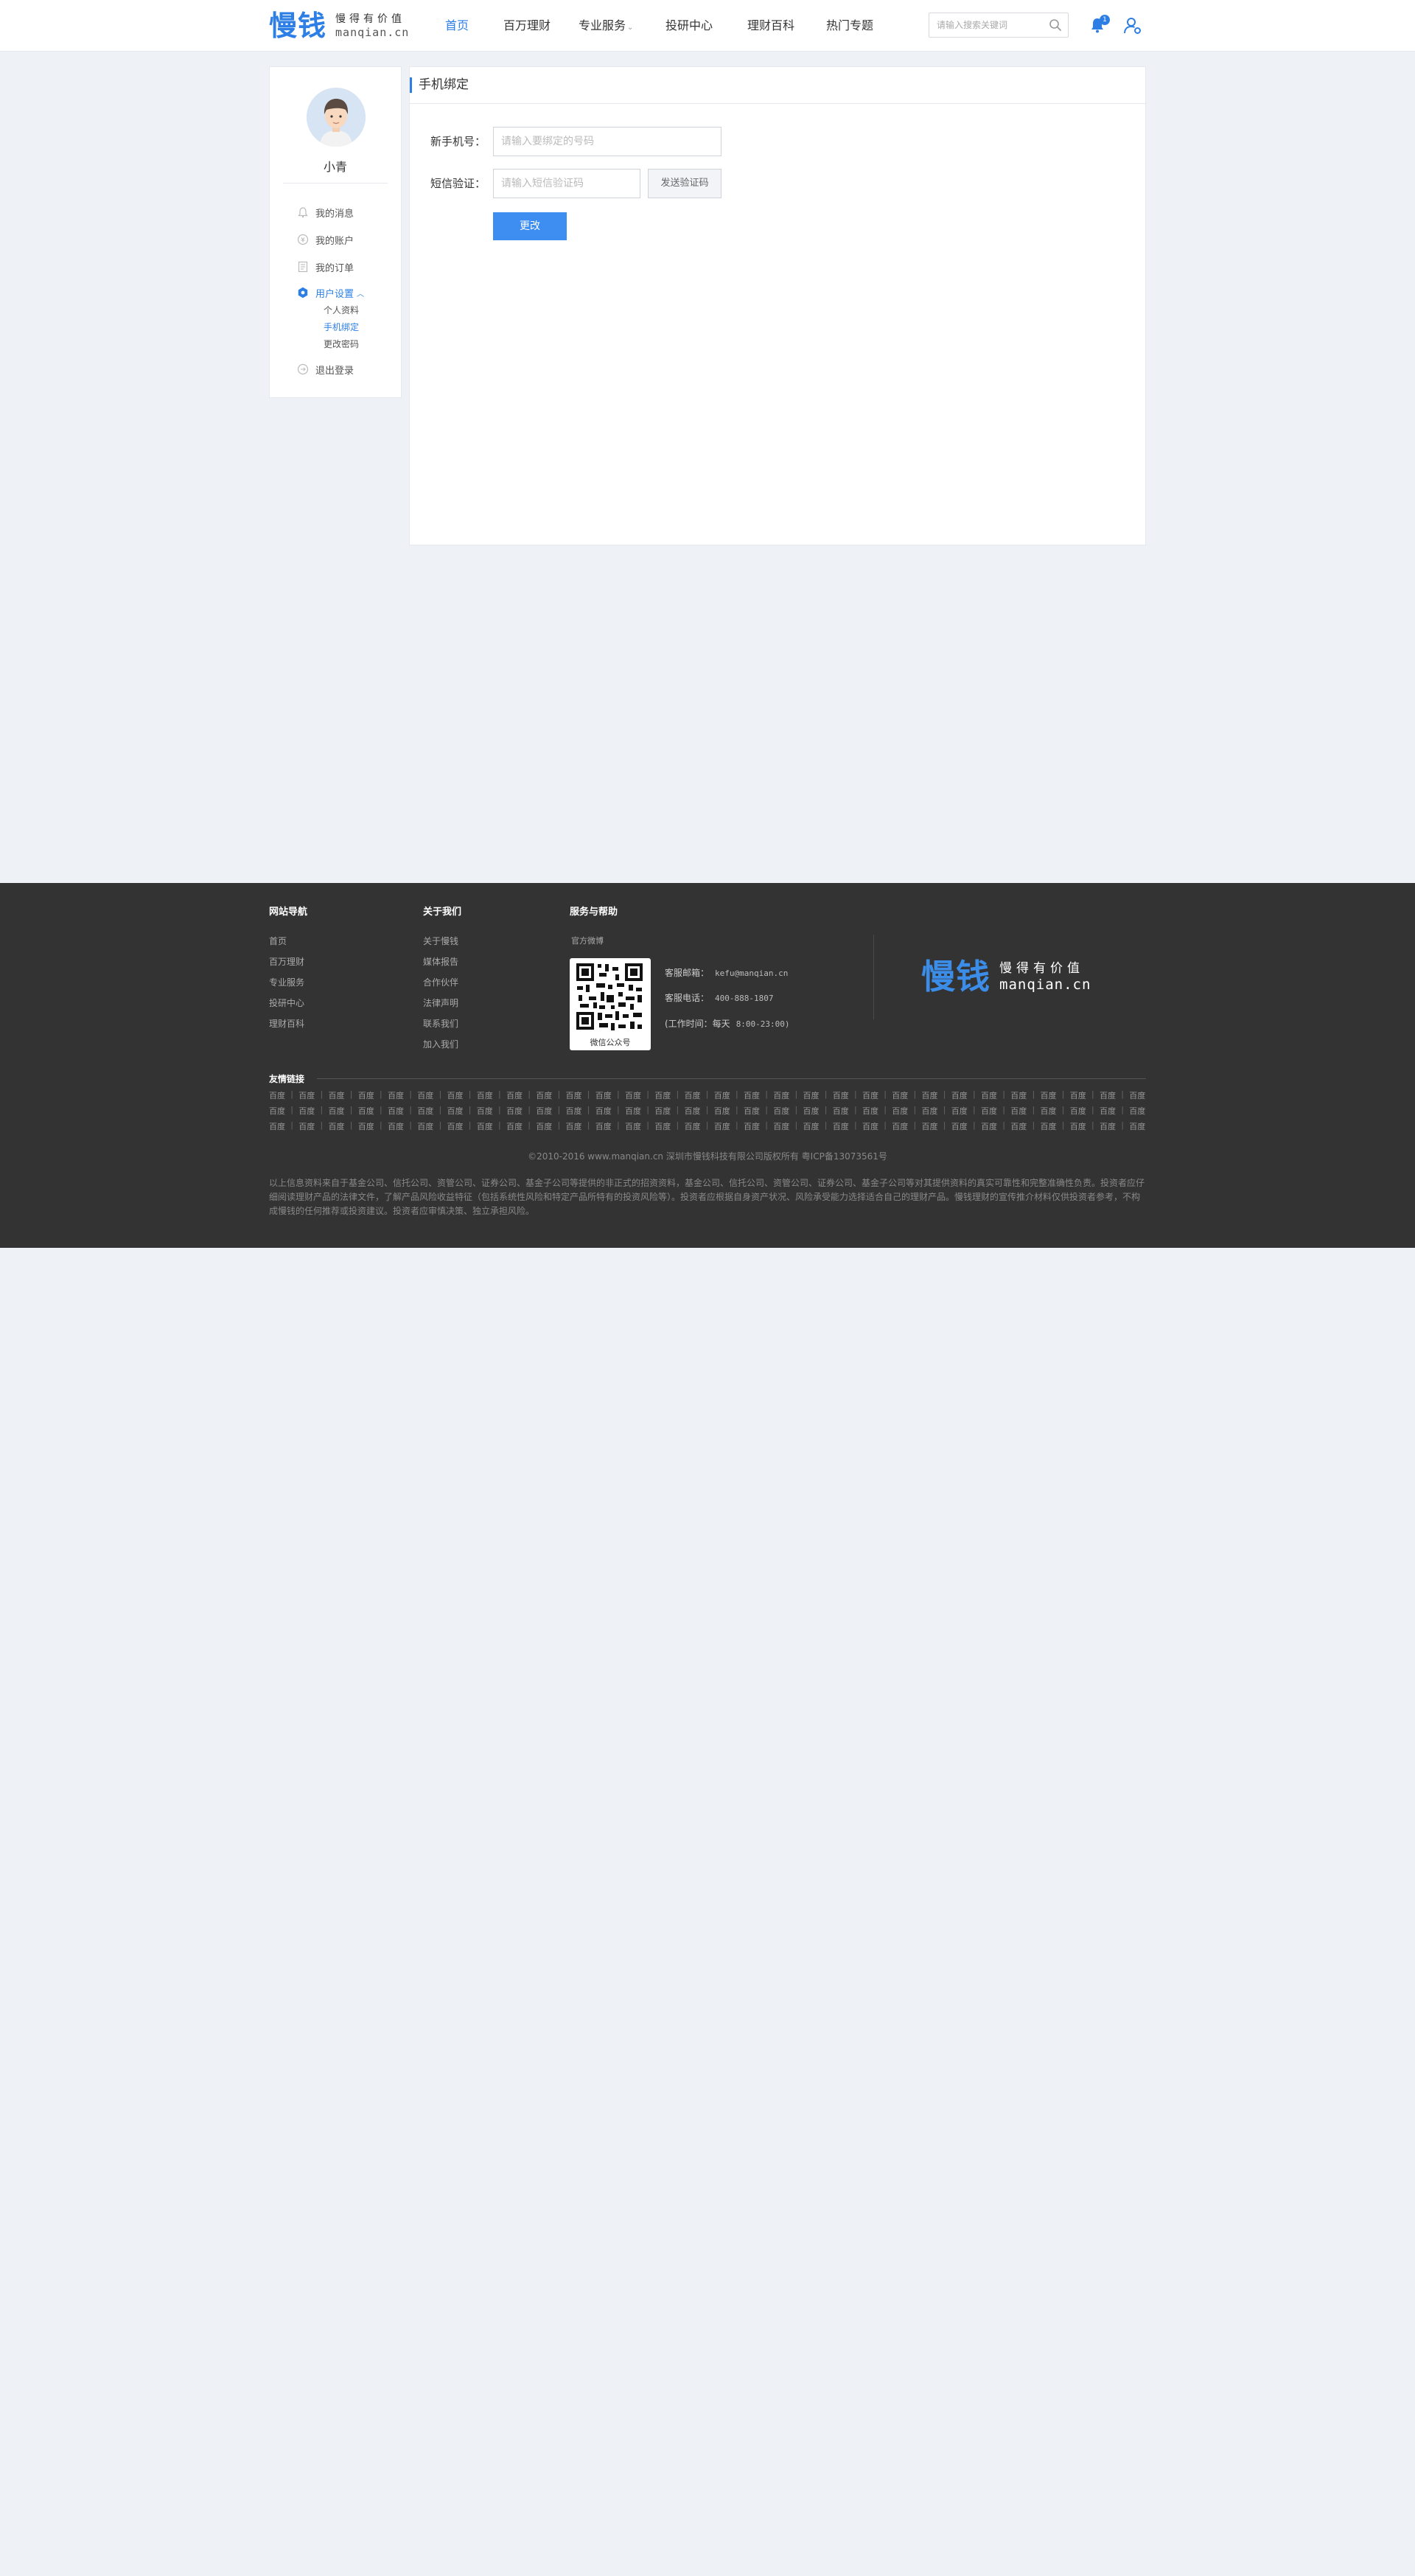 The height and width of the screenshot is (2576, 1415). What do you see at coordinates (530, 226) in the screenshot?
I see `submit-button: 更改` at bounding box center [530, 226].